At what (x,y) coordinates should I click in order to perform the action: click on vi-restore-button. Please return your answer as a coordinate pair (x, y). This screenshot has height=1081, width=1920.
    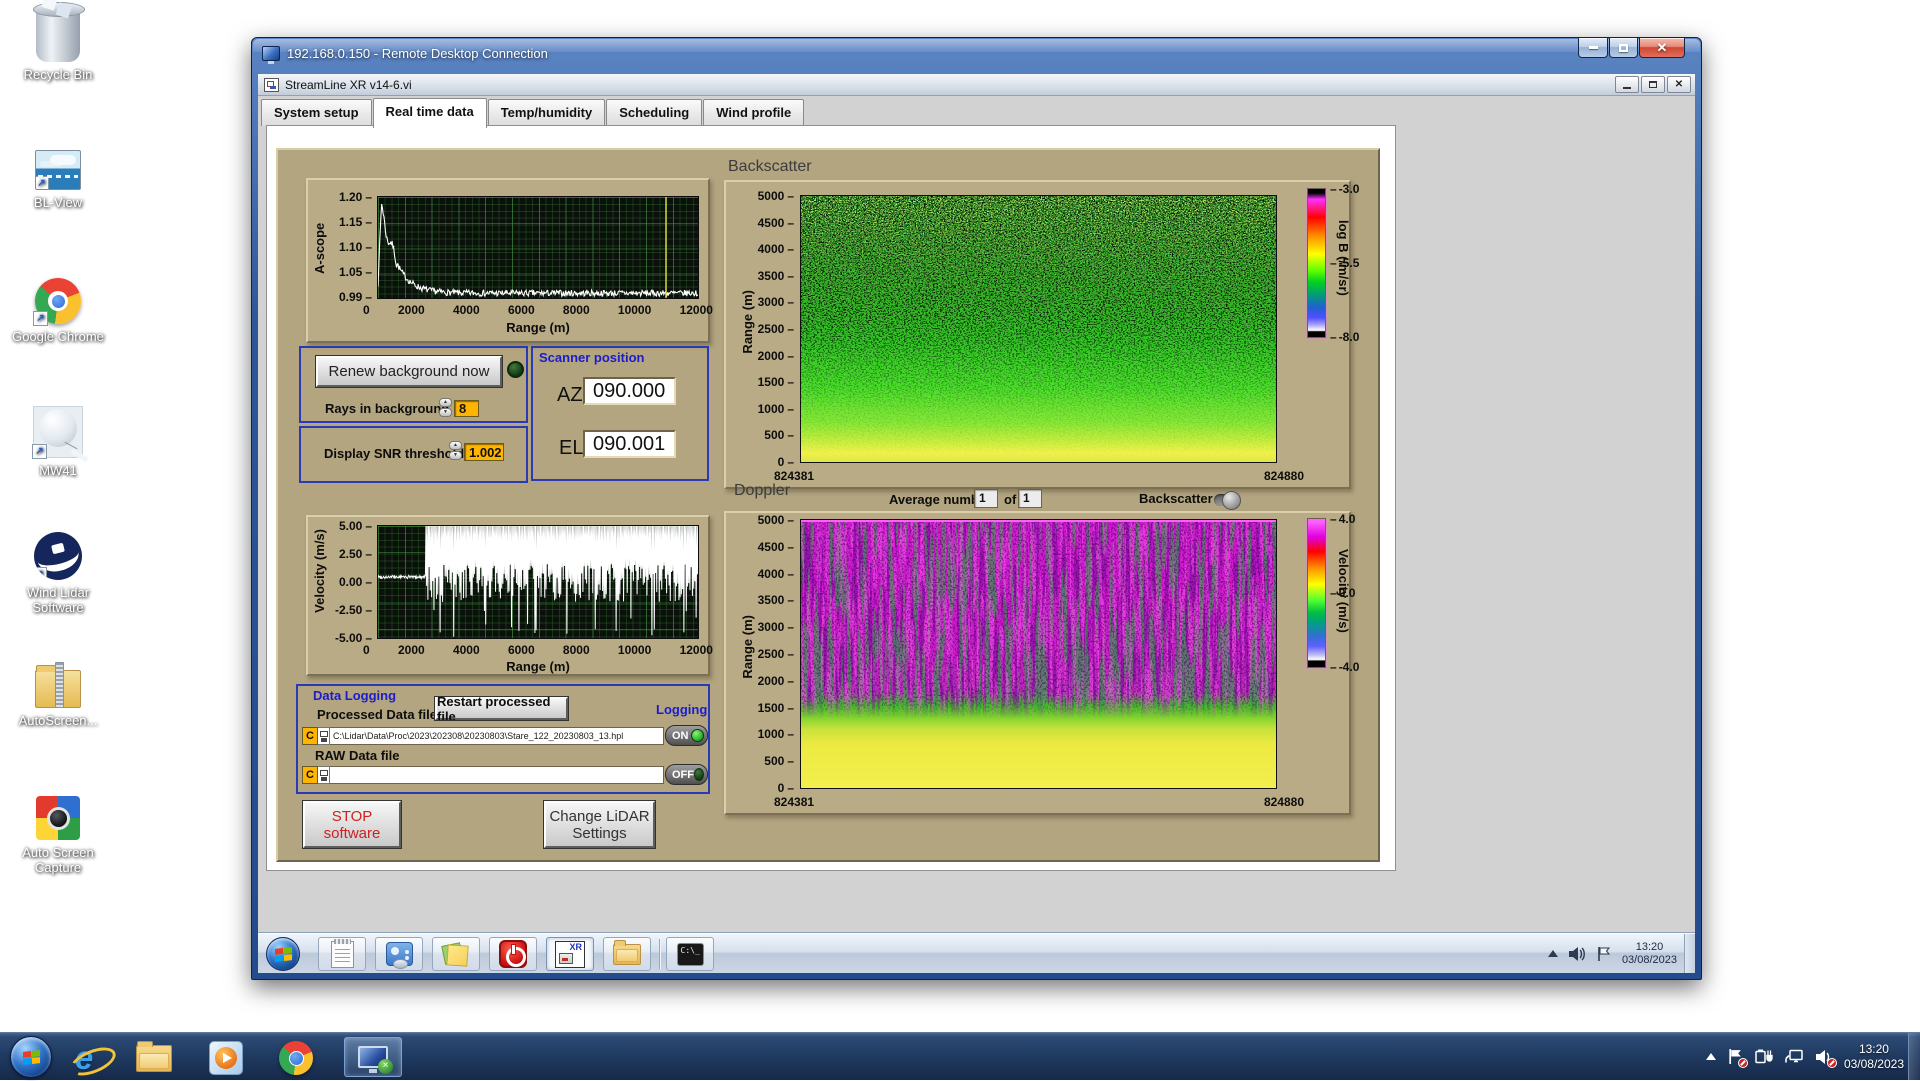
    Looking at the image, I should click on (1653, 84).